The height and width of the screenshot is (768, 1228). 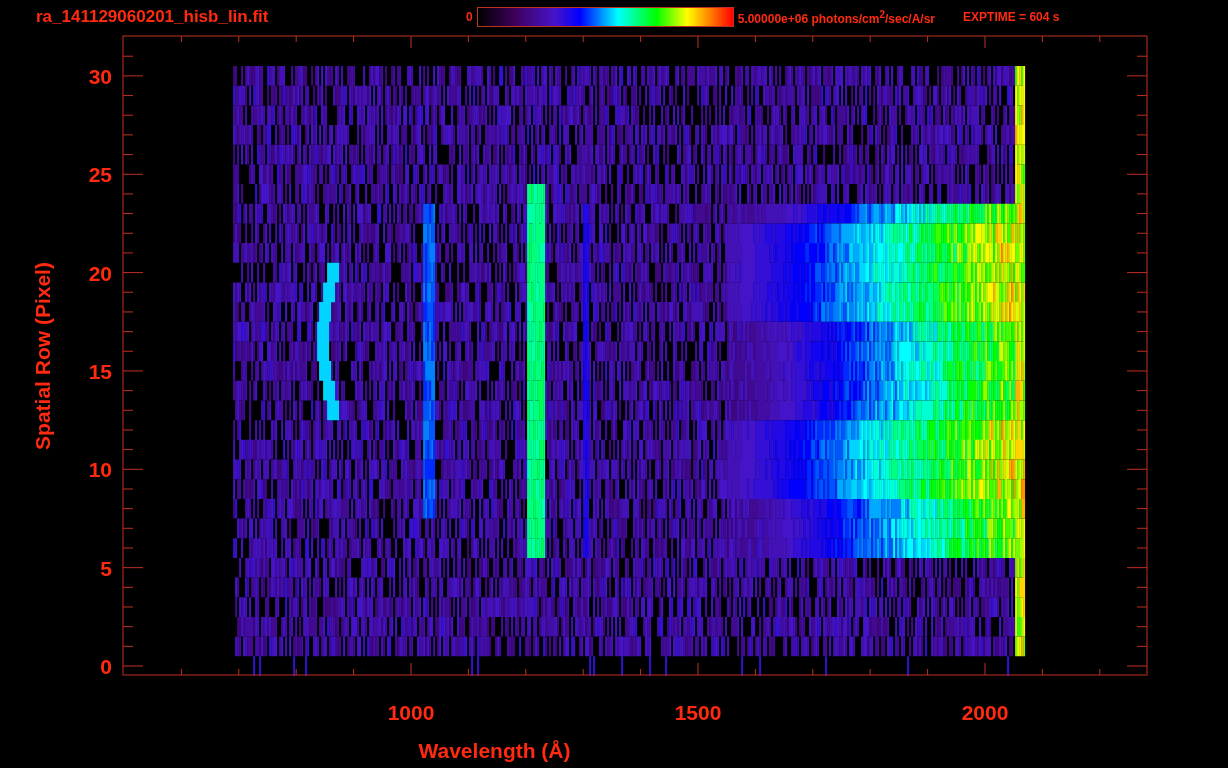 I want to click on file-title: ra_141129060201_hisb_lin.fit, so click(x=153, y=17).